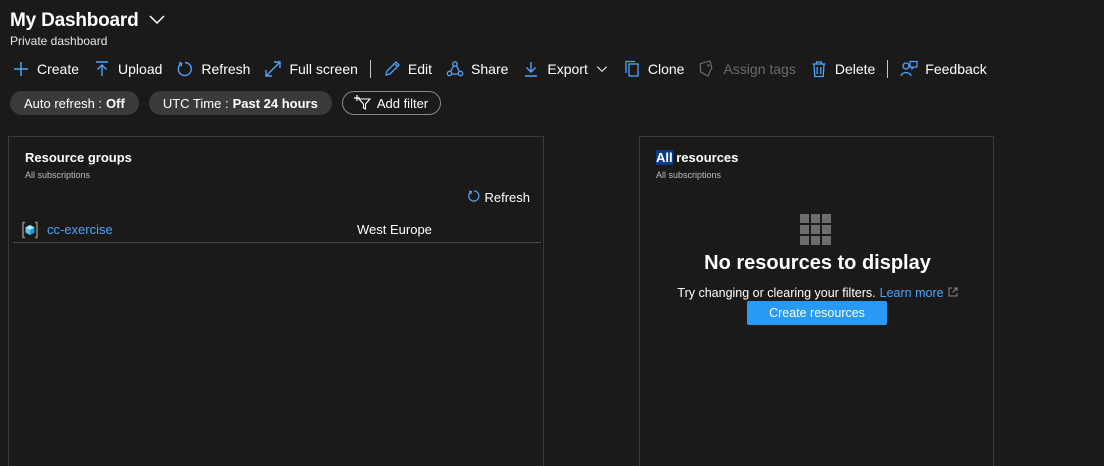  Describe the element at coordinates (909, 69) in the screenshot. I see `feedback-icon` at that location.